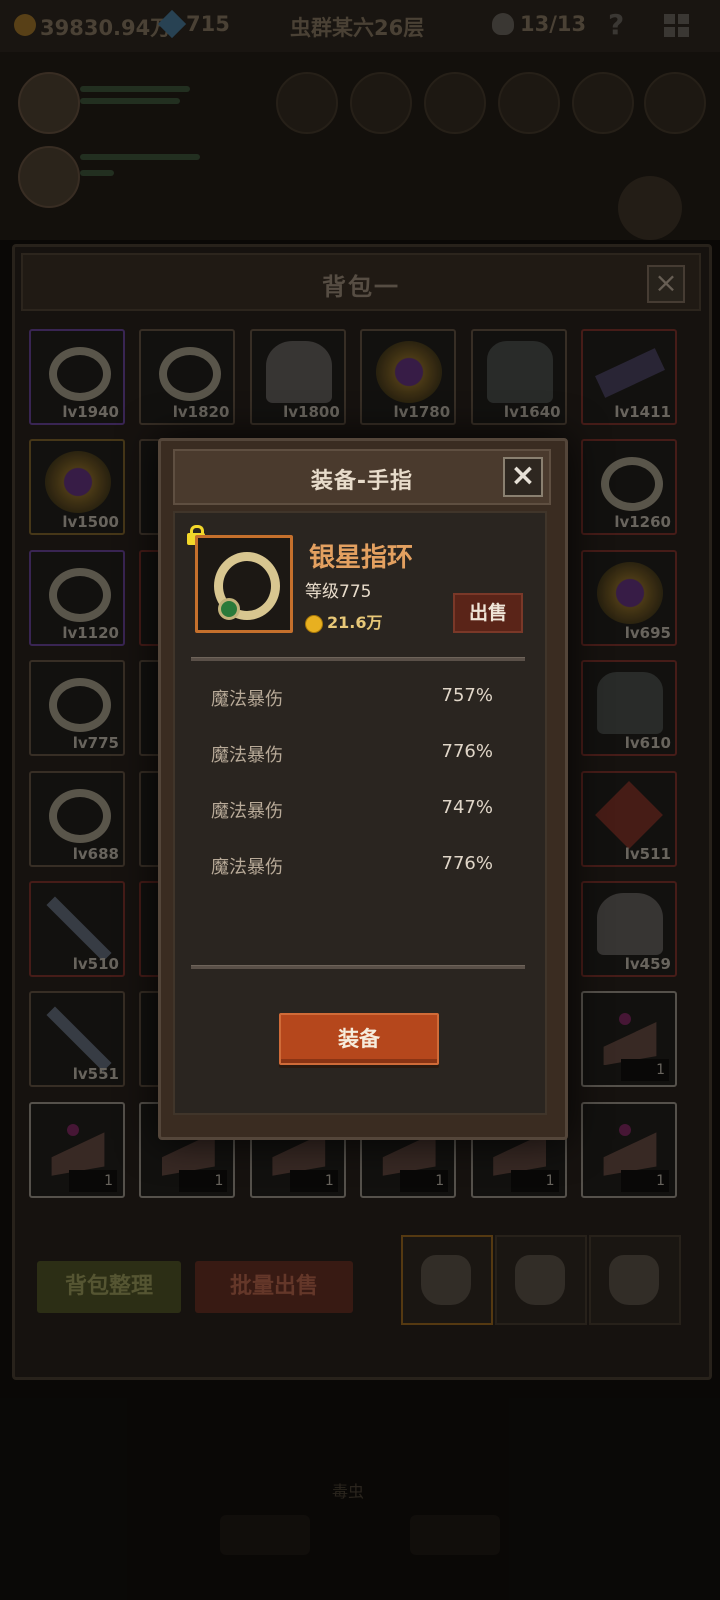  Describe the element at coordinates (352, 700) in the screenshot. I see `stat-row: 魔法暴伤 757%` at that location.